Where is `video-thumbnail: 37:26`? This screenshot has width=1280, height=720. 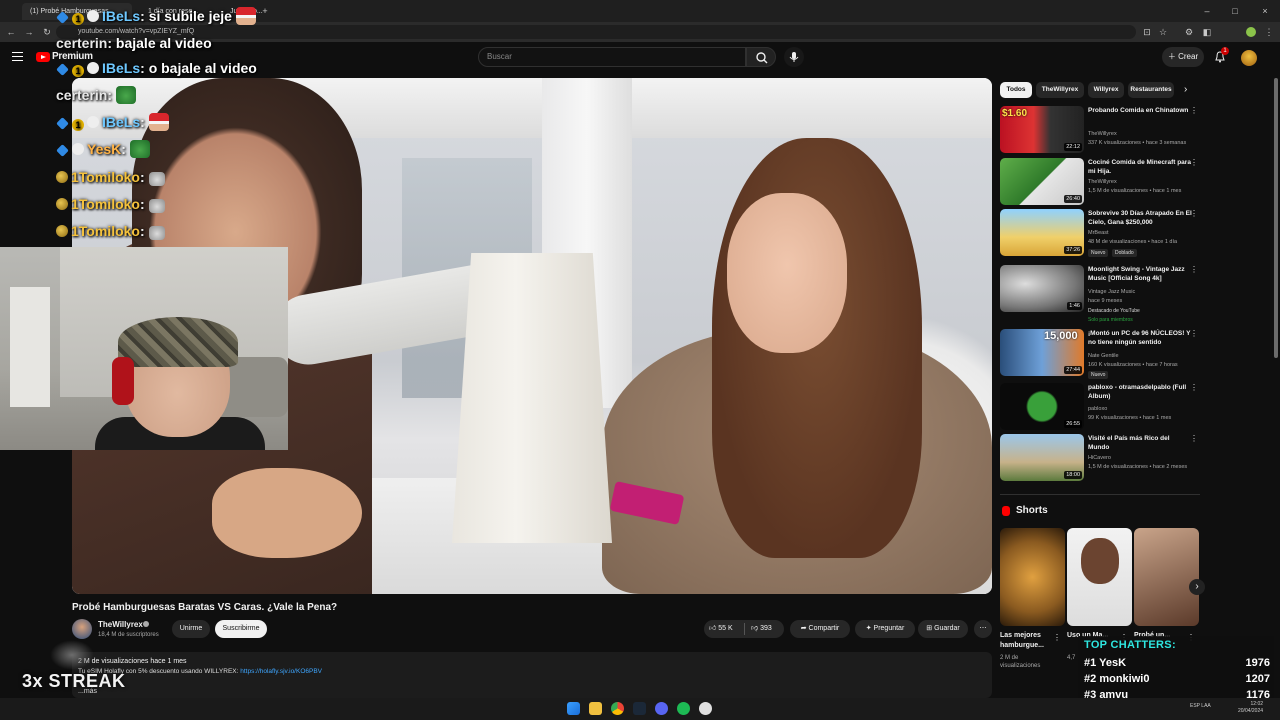 video-thumbnail: 37:26 is located at coordinates (1042, 232).